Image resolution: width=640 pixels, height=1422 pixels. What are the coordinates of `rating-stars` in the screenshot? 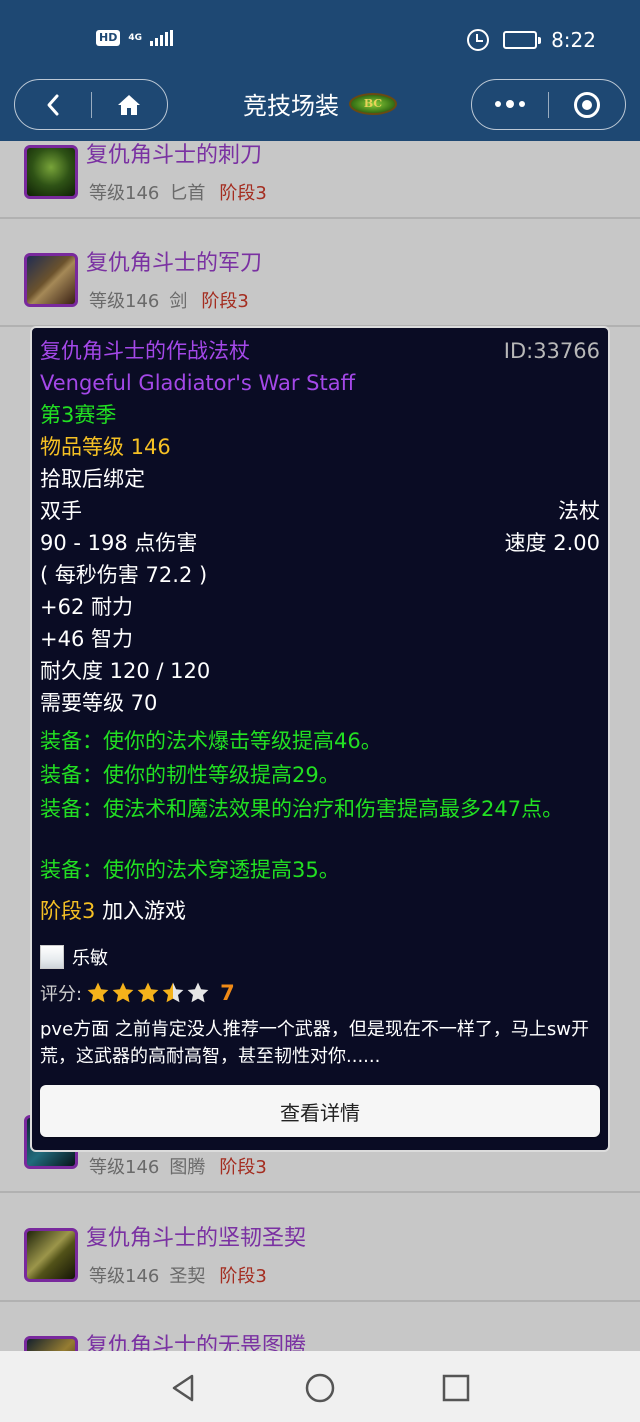 It's located at (148, 993).